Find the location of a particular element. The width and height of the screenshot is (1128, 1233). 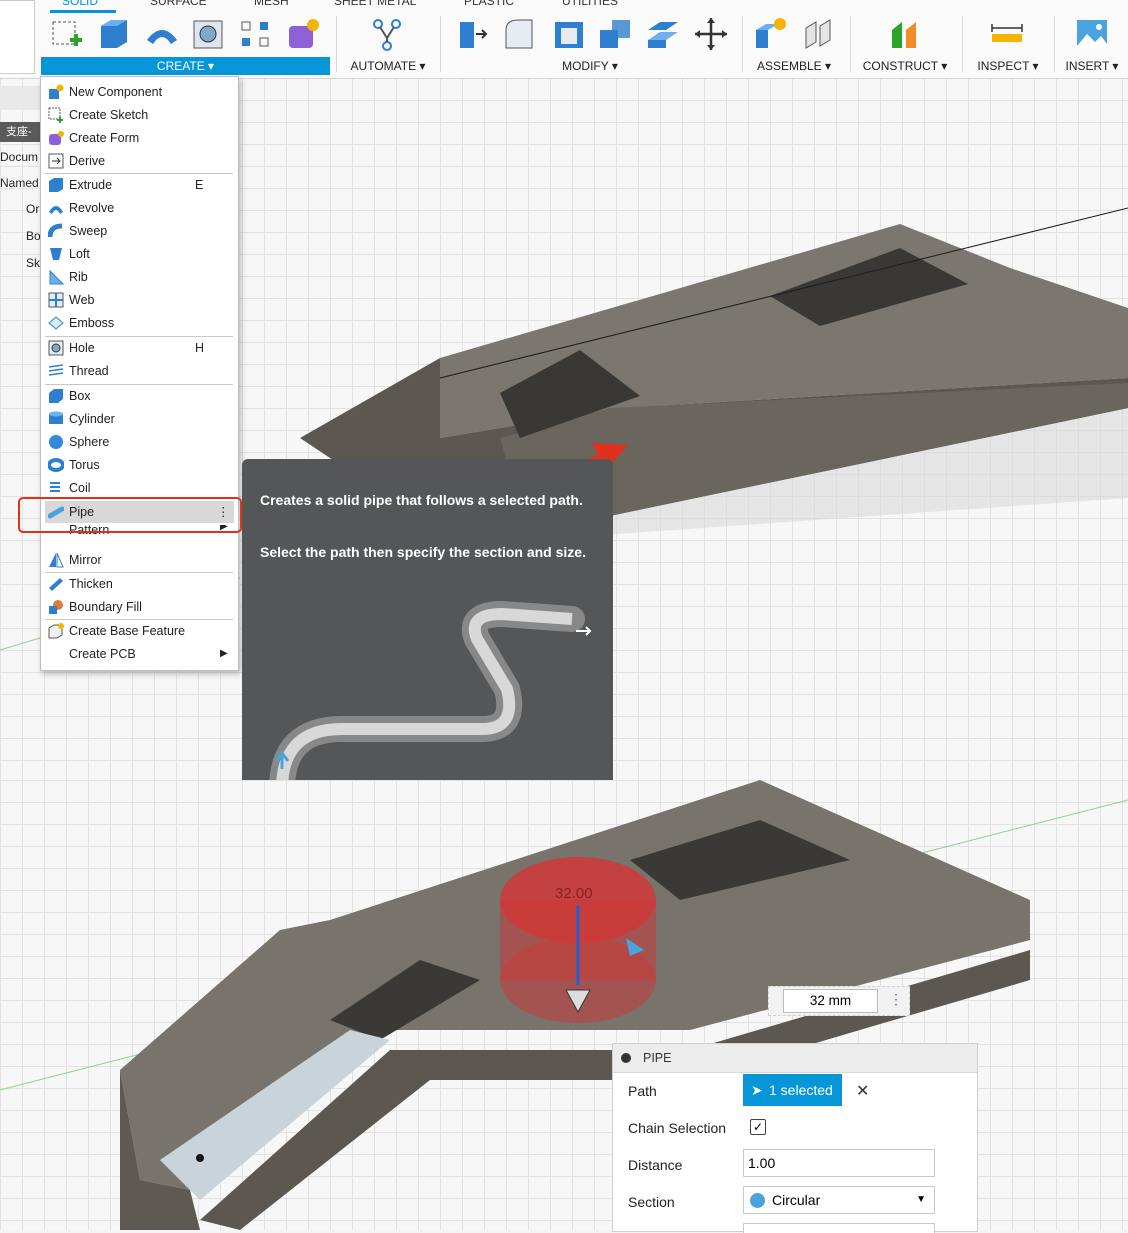

menu-item-create-base-feature: Create Base Feature is located at coordinates (139, 631).